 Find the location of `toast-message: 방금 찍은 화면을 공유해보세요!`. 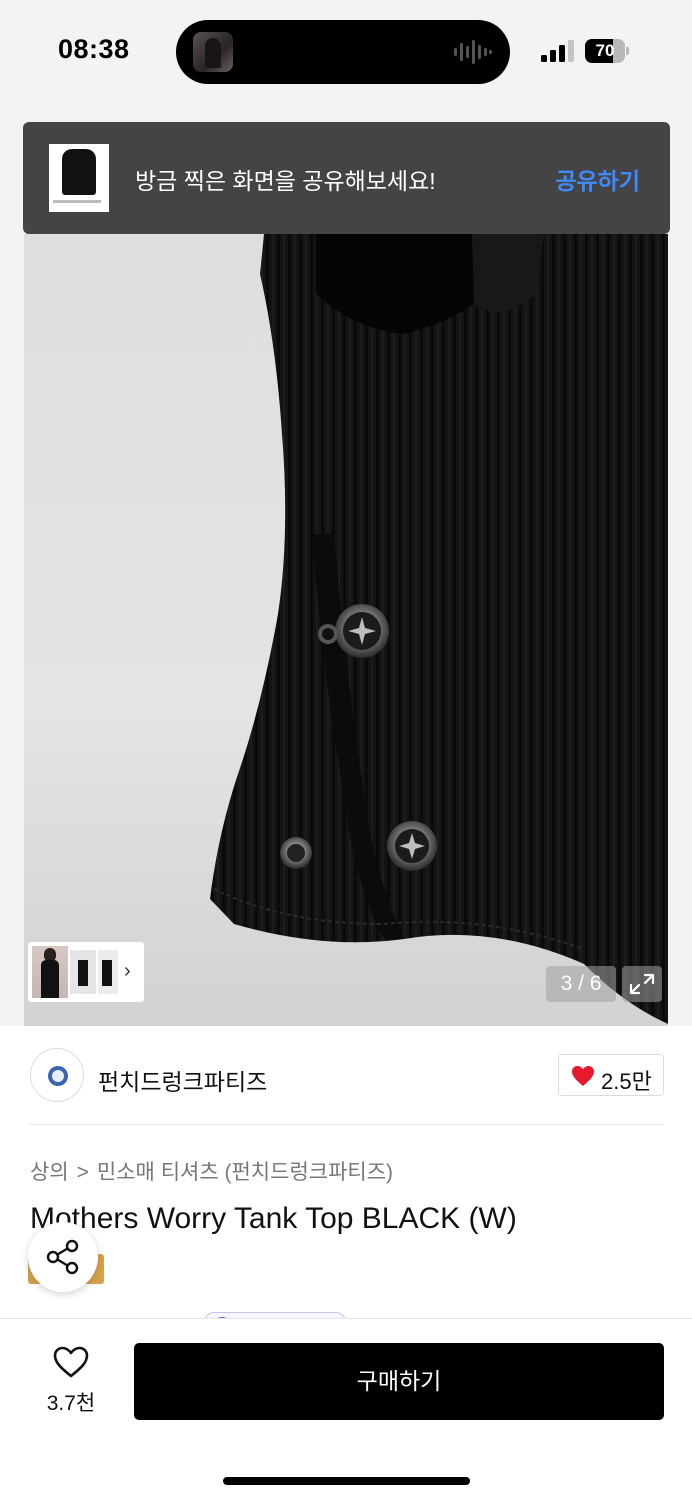

toast-message: 방금 찍은 화면을 공유해보세요! is located at coordinates (285, 181).